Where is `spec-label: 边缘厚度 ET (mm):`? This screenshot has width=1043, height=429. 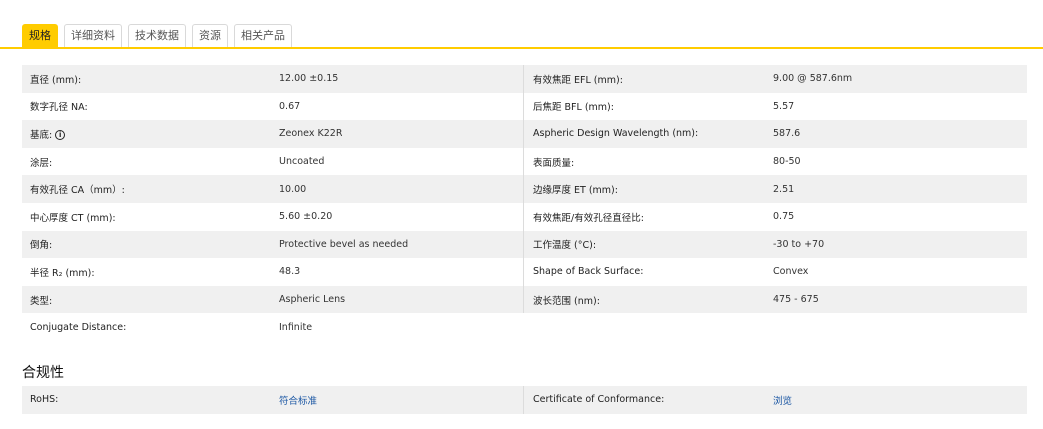 spec-label: 边缘厚度 ET (mm): is located at coordinates (575, 191).